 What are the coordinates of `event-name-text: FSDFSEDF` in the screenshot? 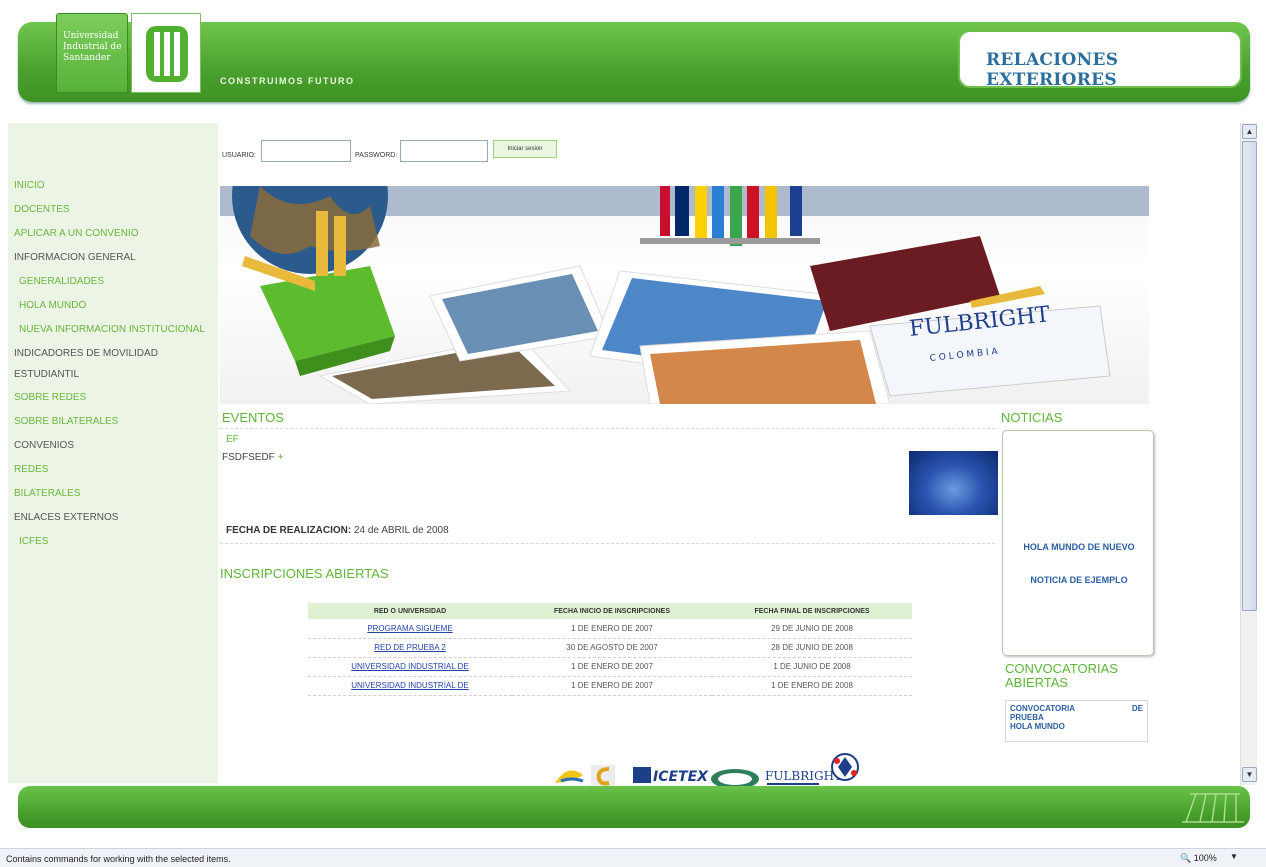 It's located at (248, 457).